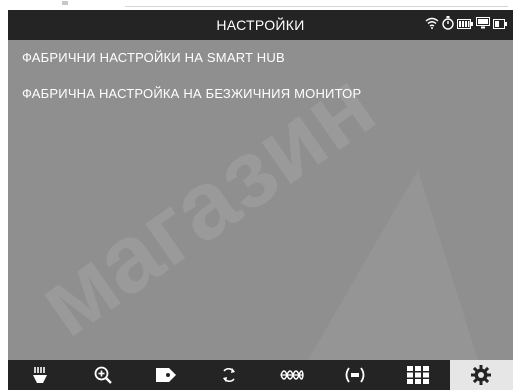 Image resolution: width=513 pixels, height=390 pixels. I want to click on top-line, so click(316, 6).